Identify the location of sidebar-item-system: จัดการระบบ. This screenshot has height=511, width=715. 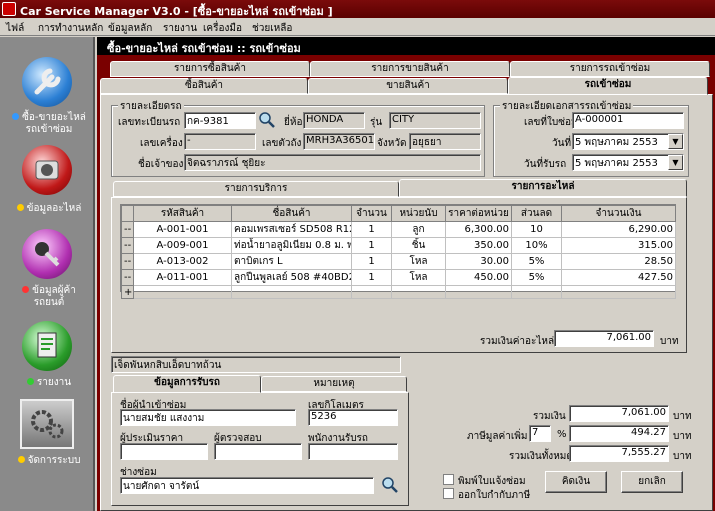
(47, 442).